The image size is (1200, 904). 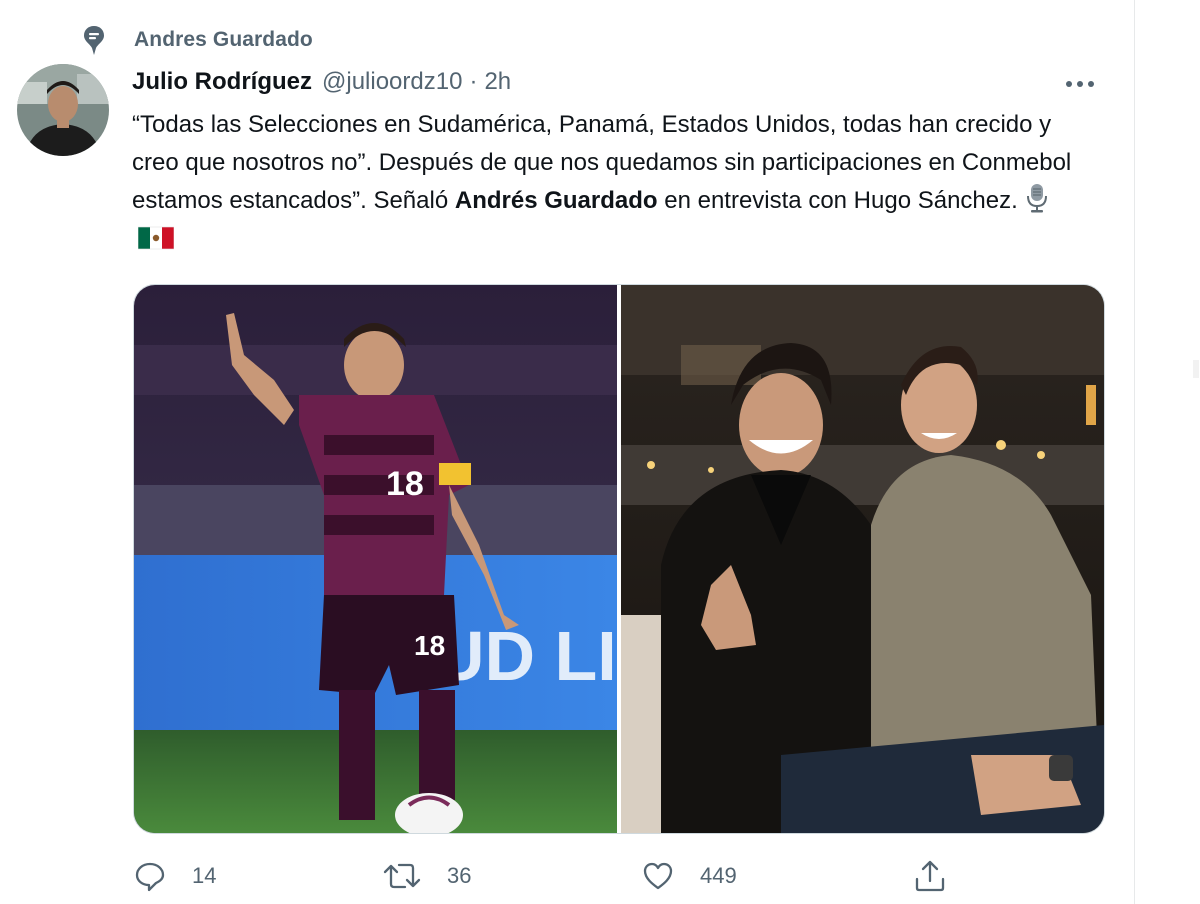 I want to click on reply-button: 14, so click(x=175, y=876).